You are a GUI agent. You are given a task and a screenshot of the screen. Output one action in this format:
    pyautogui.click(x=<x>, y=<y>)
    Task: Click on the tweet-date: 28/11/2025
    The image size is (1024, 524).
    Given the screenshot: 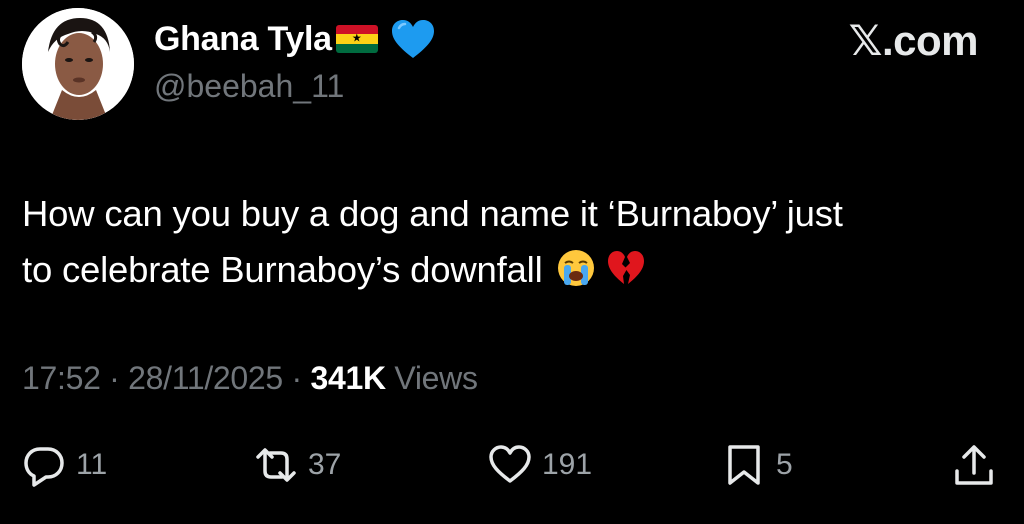 What is the action you would take?
    pyautogui.click(x=205, y=378)
    